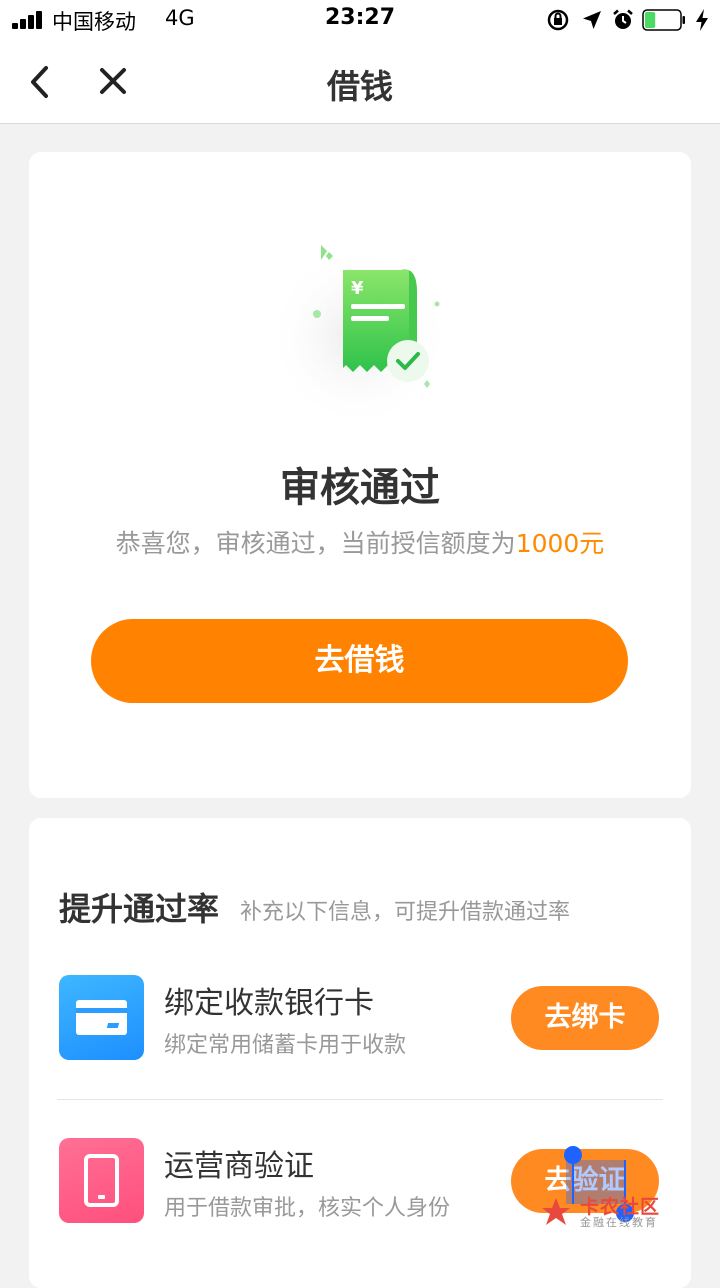  Describe the element at coordinates (556, 1211) in the screenshot. I see `watermark-logo-icon` at that location.